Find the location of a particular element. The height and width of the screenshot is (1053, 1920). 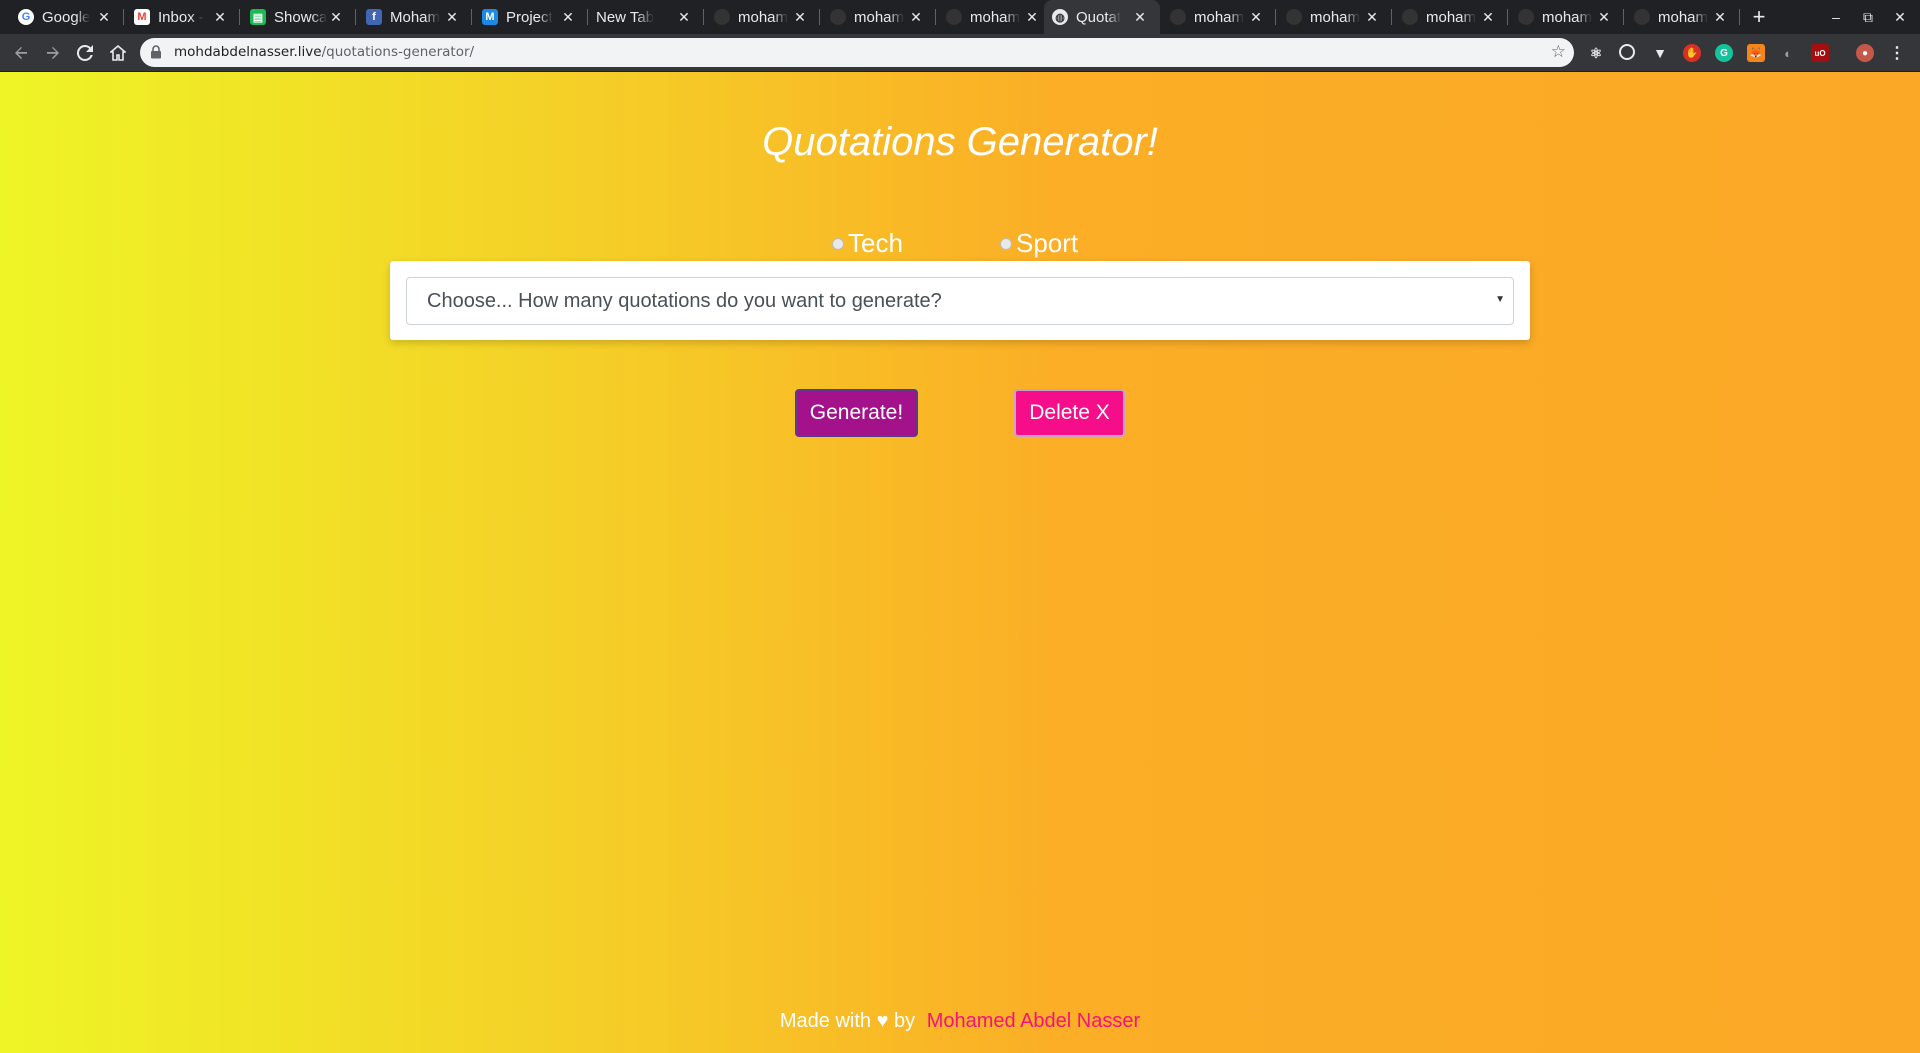

browser-tab-active: ◍ Quotat ✕ is located at coordinates (1102, 17).